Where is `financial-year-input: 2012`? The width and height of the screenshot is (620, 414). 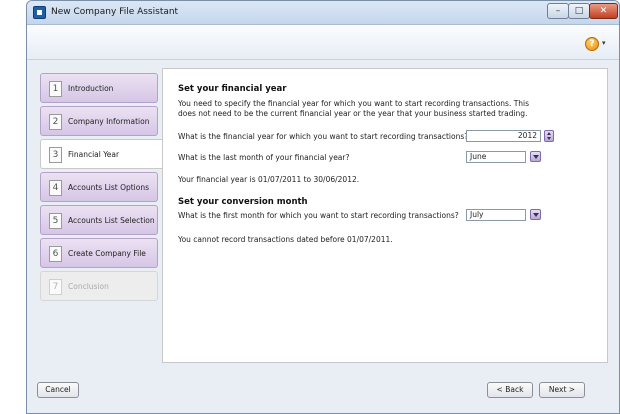 financial-year-input: 2012 is located at coordinates (503, 136).